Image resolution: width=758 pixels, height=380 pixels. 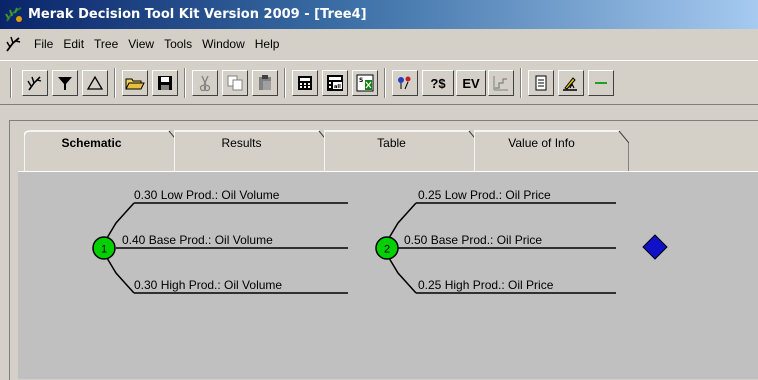 What do you see at coordinates (14, 15) in the screenshot?
I see `app-icon` at bounding box center [14, 15].